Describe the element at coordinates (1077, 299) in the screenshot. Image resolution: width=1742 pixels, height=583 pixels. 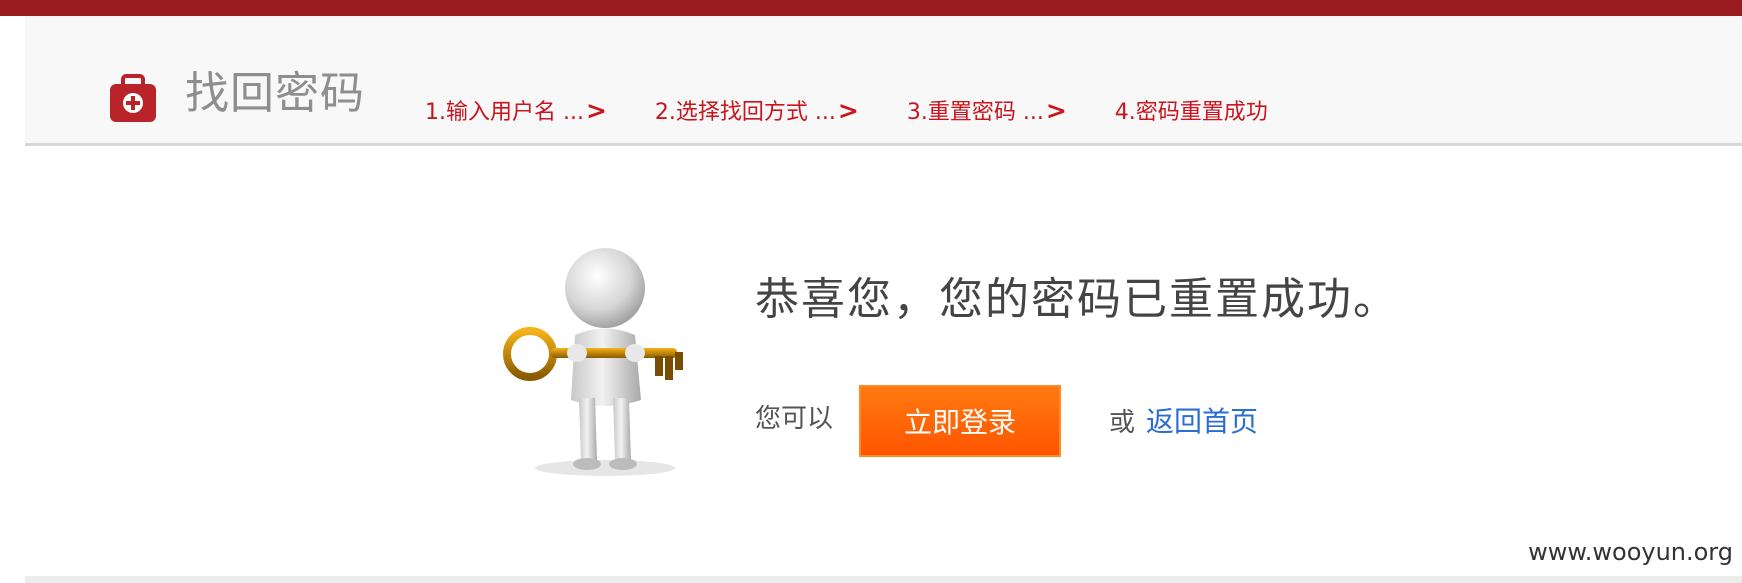
I see `success-message: 恭喜您，您的密码已重置成功。` at that location.